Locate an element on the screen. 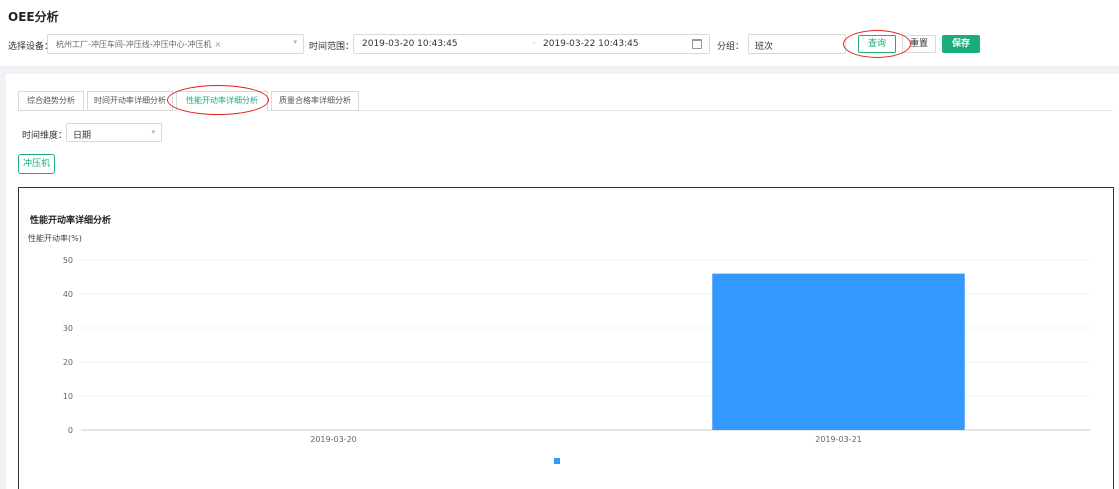 This screenshot has width=1119, height=489. query-button: 查询 is located at coordinates (877, 44).